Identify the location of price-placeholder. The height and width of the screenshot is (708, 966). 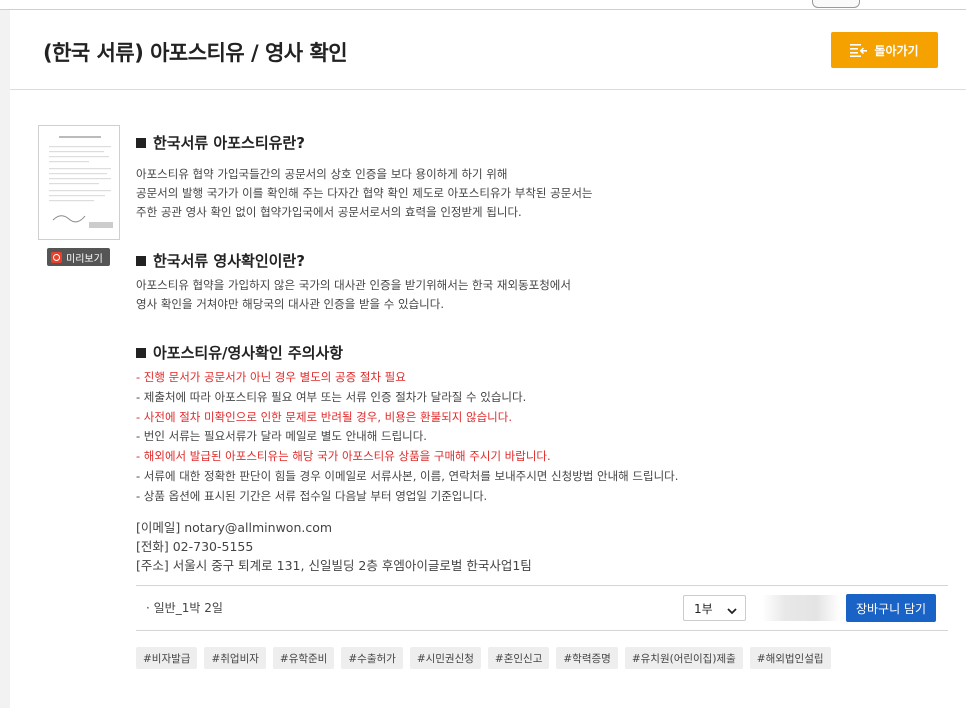
(801, 608).